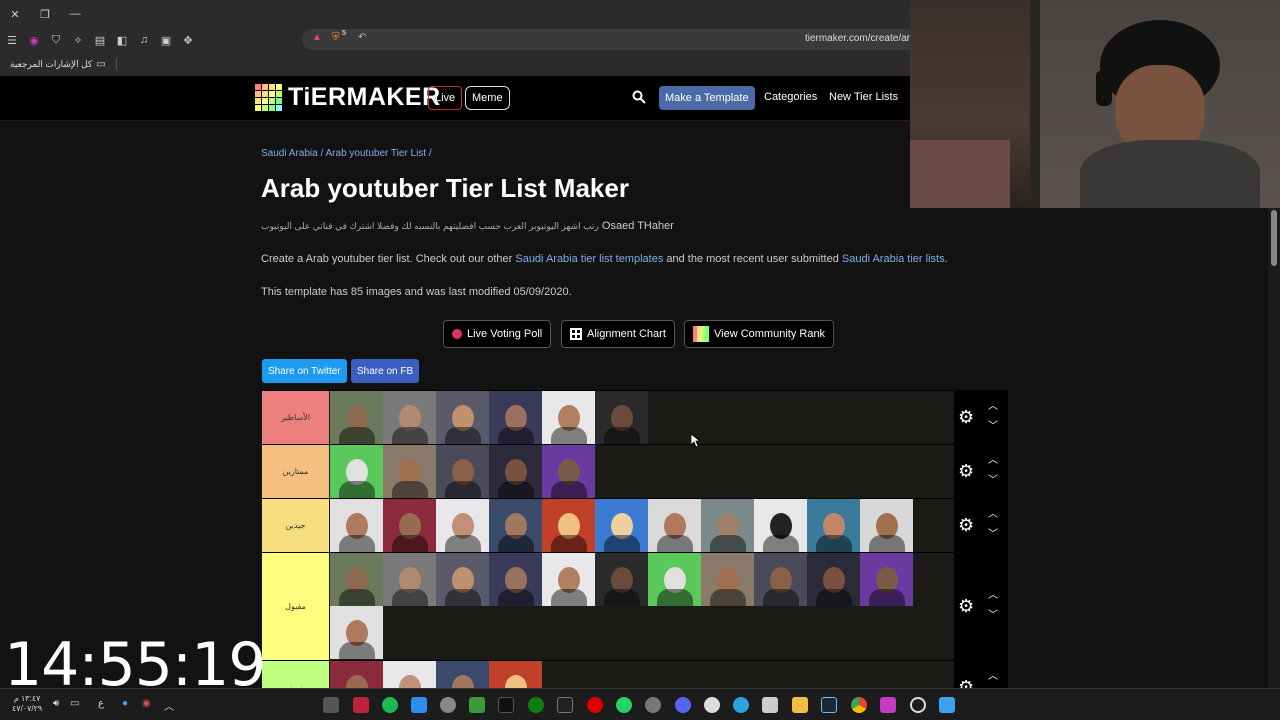 The image size is (1280, 720). What do you see at coordinates (56, 703) in the screenshot?
I see `volume-icon: 🔊︎` at bounding box center [56, 703].